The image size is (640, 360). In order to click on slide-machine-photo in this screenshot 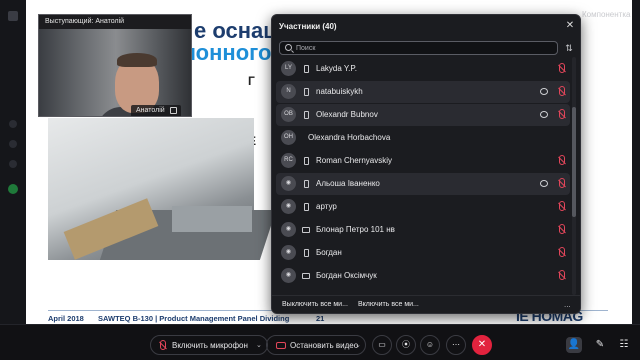, I will do `click(162, 189)`.